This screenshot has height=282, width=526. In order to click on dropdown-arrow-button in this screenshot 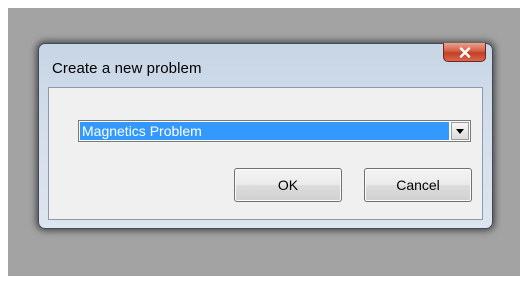, I will do `click(460, 131)`.